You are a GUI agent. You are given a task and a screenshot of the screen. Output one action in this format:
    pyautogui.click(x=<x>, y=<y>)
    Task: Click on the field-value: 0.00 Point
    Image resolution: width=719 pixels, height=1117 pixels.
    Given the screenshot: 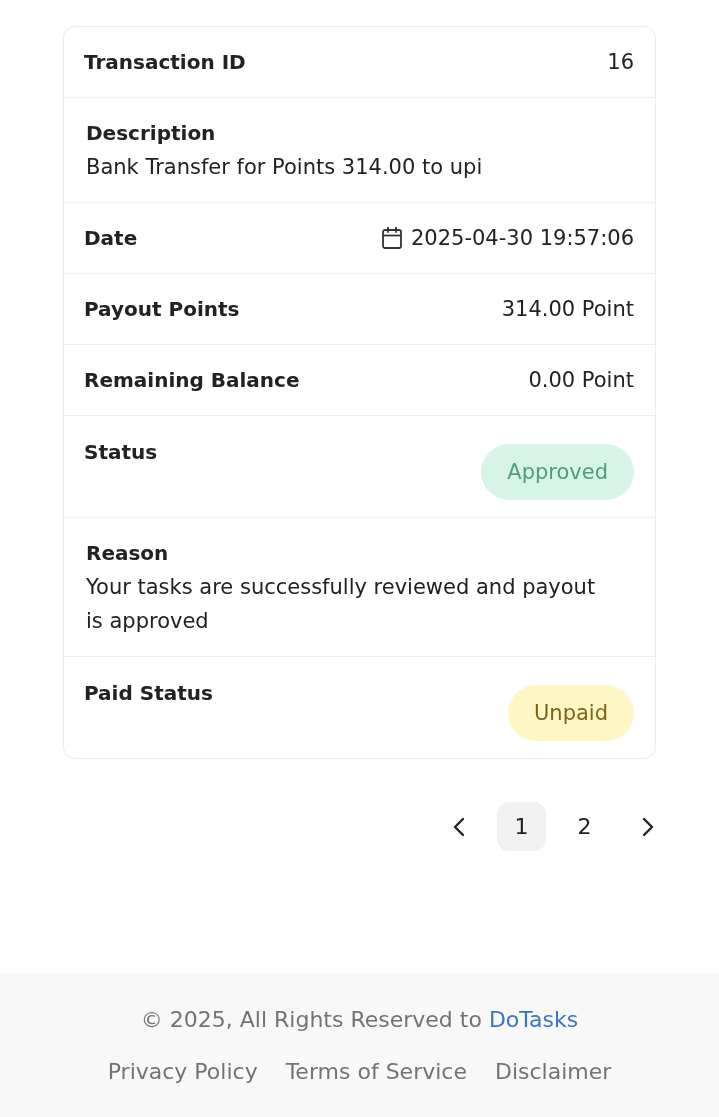 What is the action you would take?
    pyautogui.click(x=581, y=380)
    